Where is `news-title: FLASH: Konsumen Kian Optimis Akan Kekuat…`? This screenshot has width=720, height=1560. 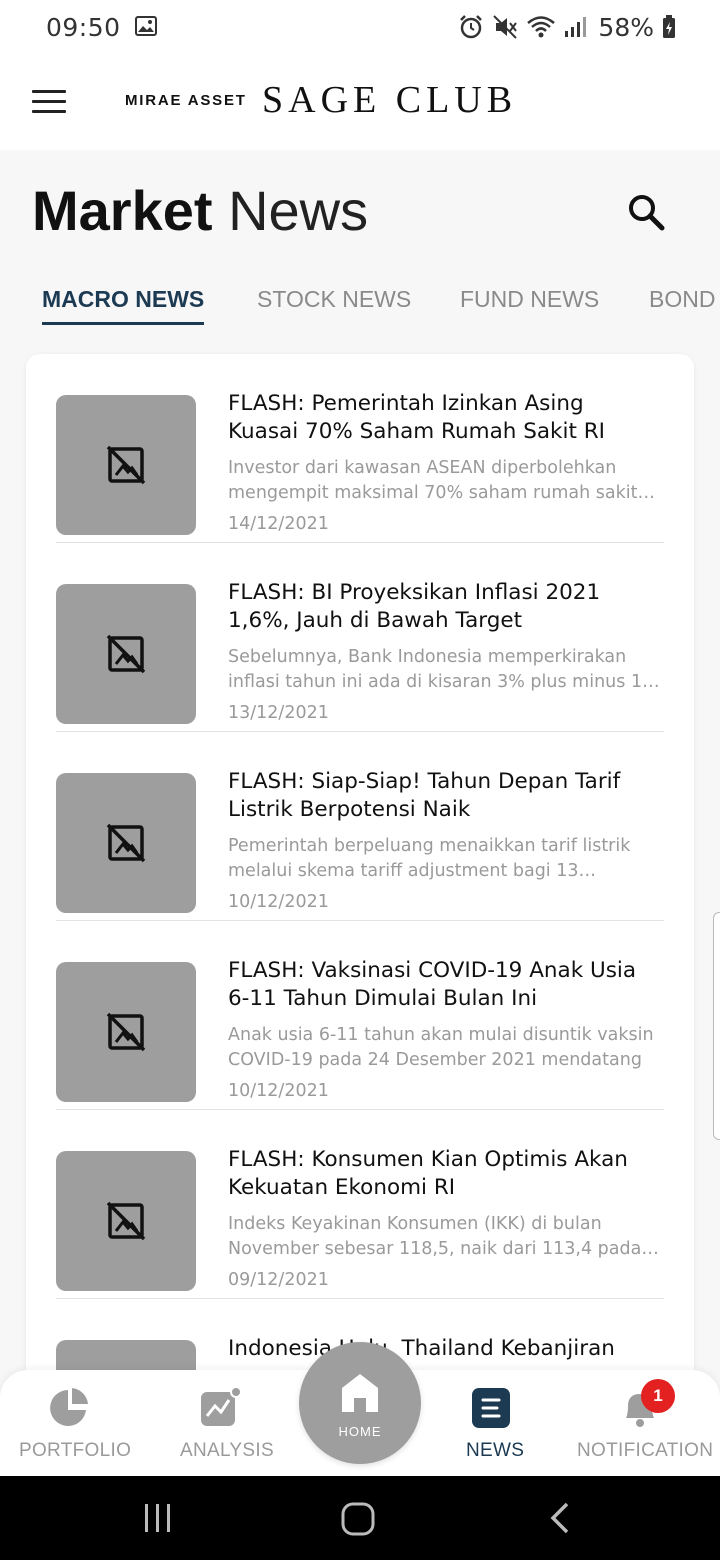 news-title: FLASH: Konsumen Kian Optimis Akan Kekuat… is located at coordinates (428, 1173).